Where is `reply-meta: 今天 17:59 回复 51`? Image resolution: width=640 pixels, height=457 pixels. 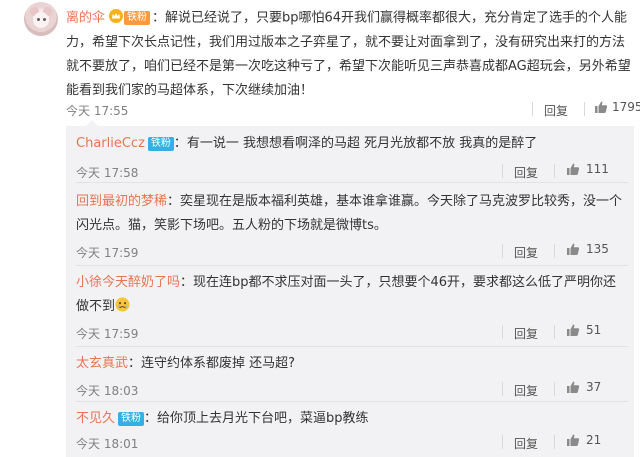 reply-meta: 今天 17:59 回复 51 is located at coordinates (352, 333).